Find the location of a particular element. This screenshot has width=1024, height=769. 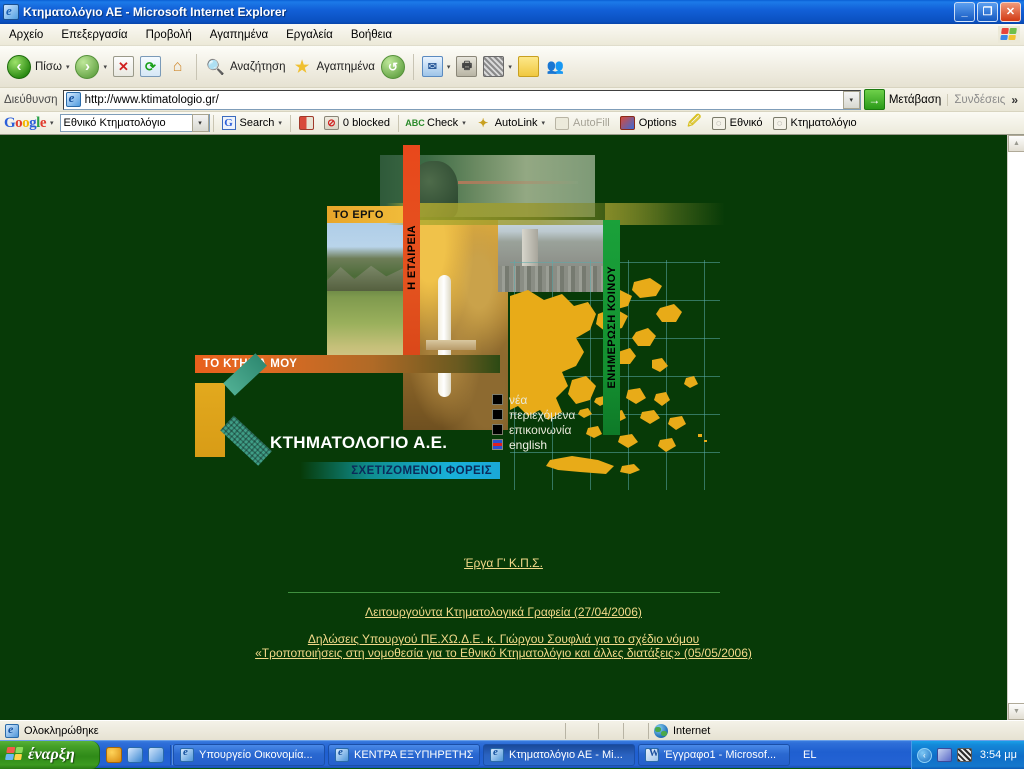

ie-app-icon is located at coordinates (11, 11).